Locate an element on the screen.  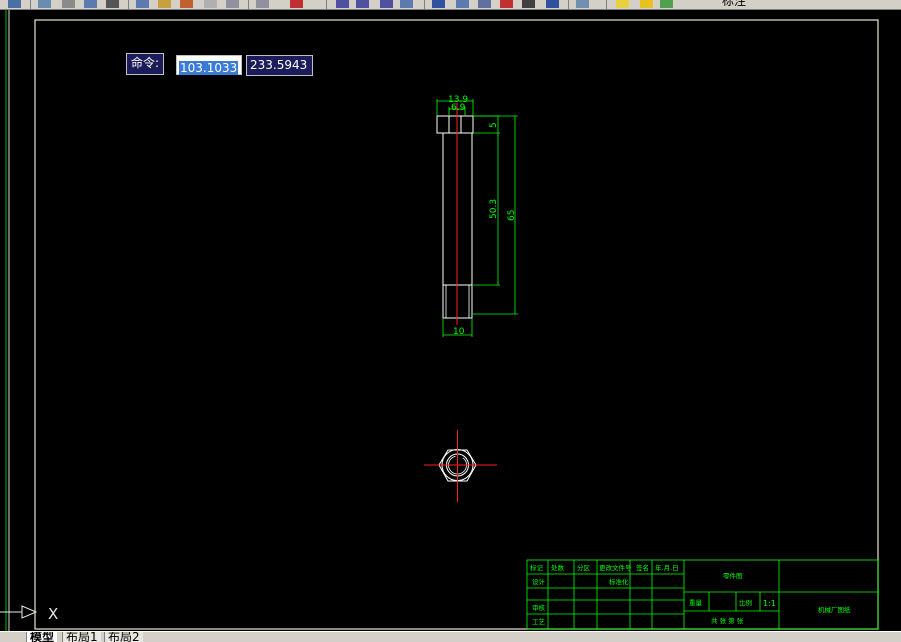
dim-top-inner: 6.9 is located at coordinates (458, 108).